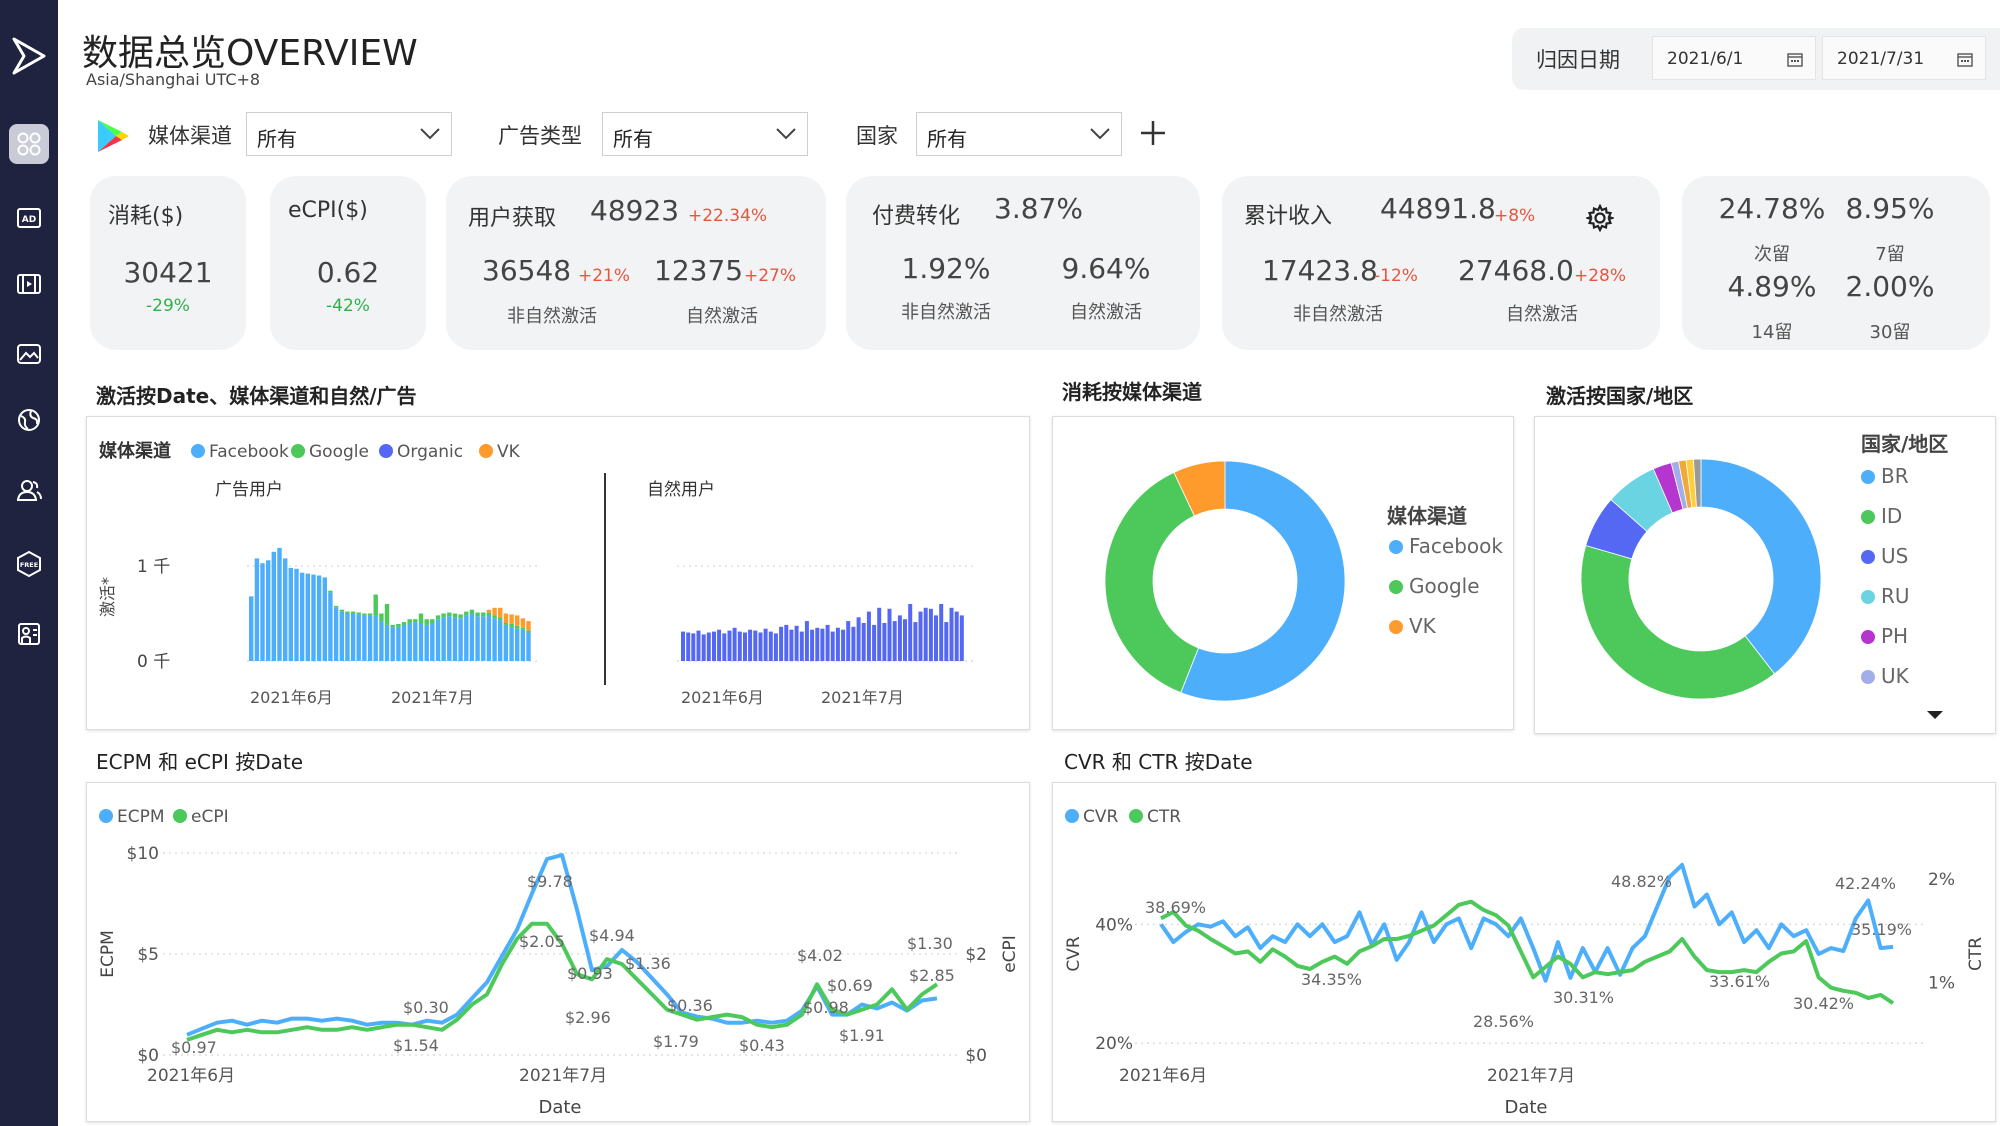 Image resolution: width=2000 pixels, height=1126 pixels. What do you see at coordinates (29, 564) in the screenshot?
I see `free-badge-icon: FREE` at bounding box center [29, 564].